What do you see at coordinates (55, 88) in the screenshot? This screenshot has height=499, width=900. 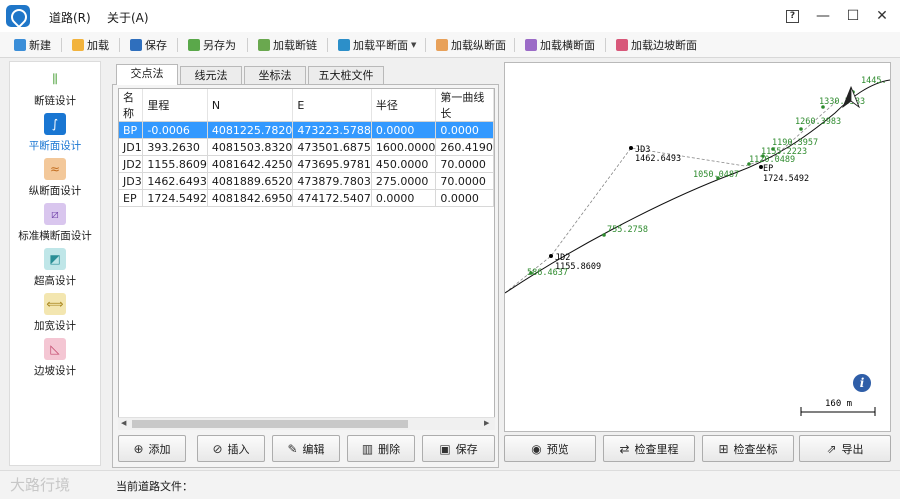 I see `sidebar-item-chain-break: ⫼ 断链设计` at bounding box center [55, 88].